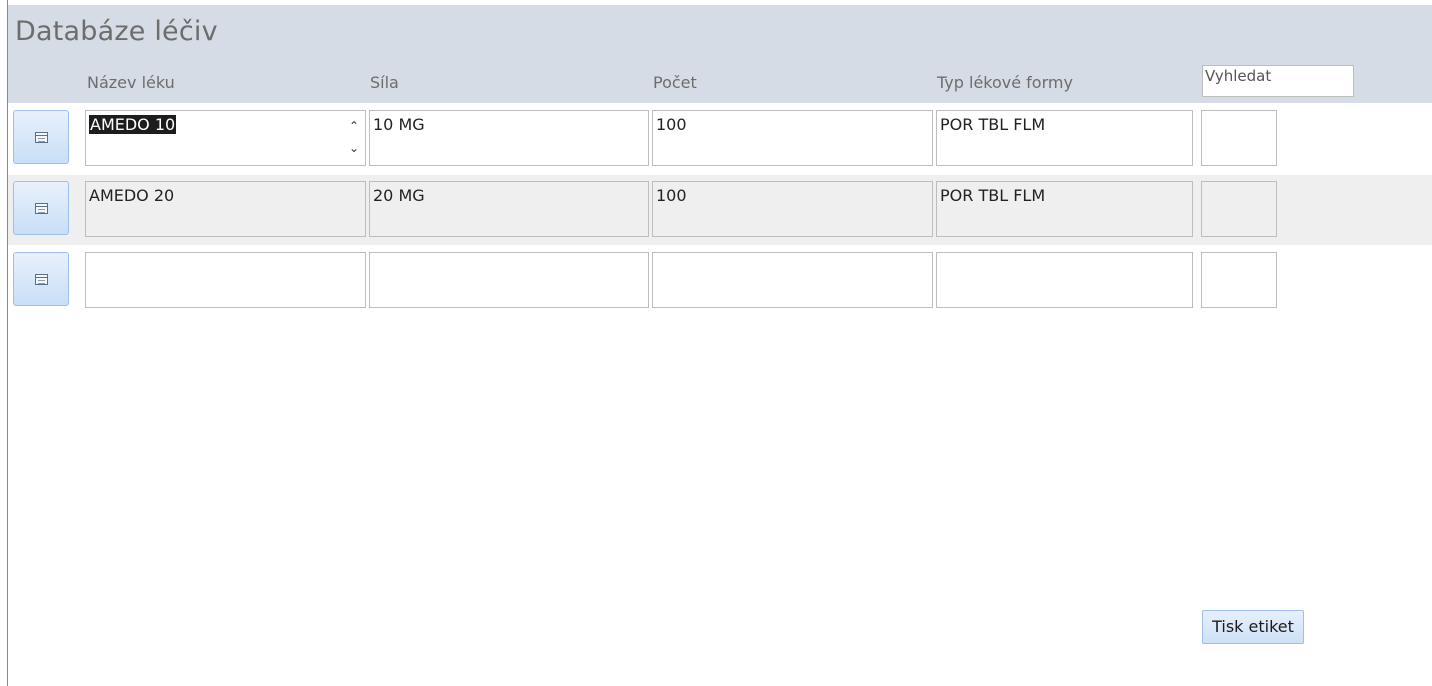 This screenshot has height=686, width=1432. What do you see at coordinates (1253, 627) in the screenshot?
I see `print-labels-button: Tisk etiket` at bounding box center [1253, 627].